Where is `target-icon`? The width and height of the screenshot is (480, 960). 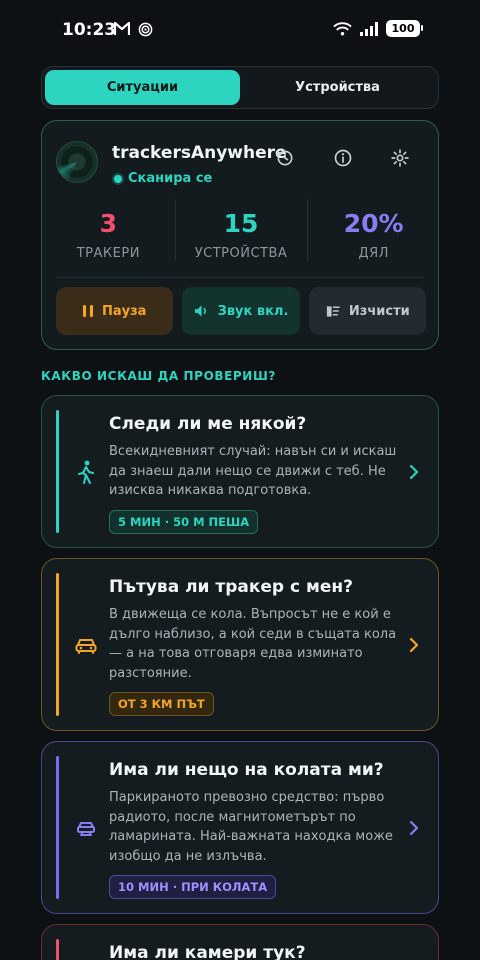 target-icon is located at coordinates (145, 29).